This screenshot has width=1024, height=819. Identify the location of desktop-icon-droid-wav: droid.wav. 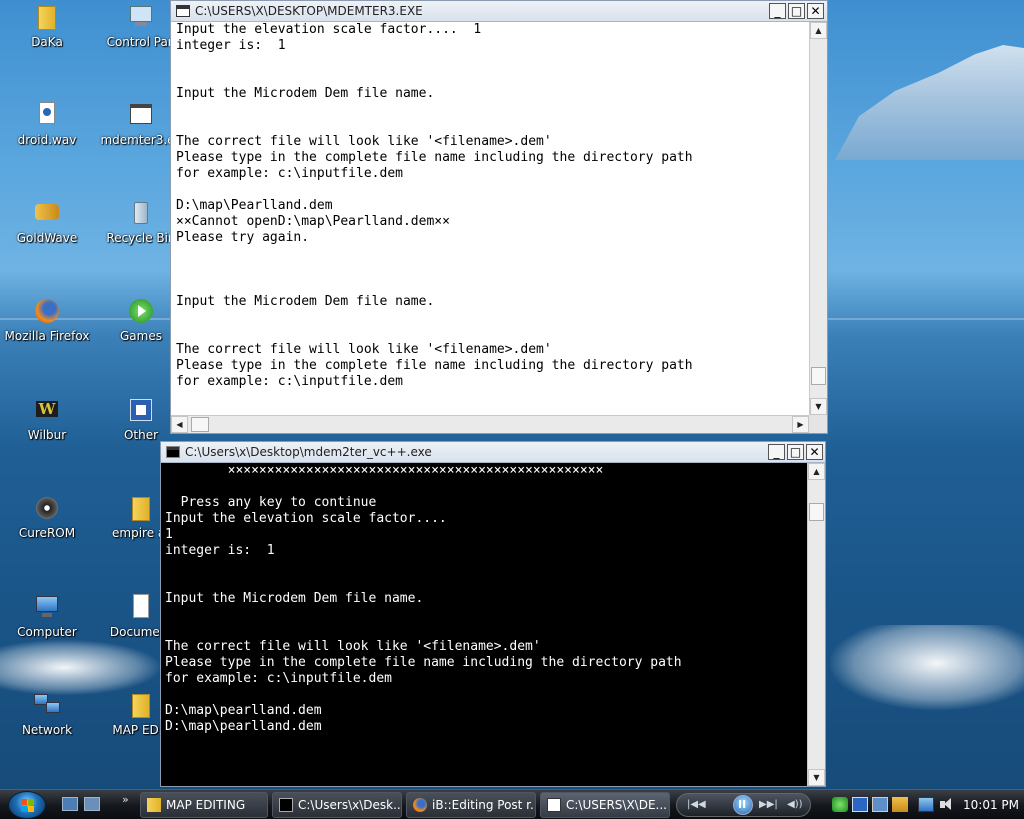
(47, 123).